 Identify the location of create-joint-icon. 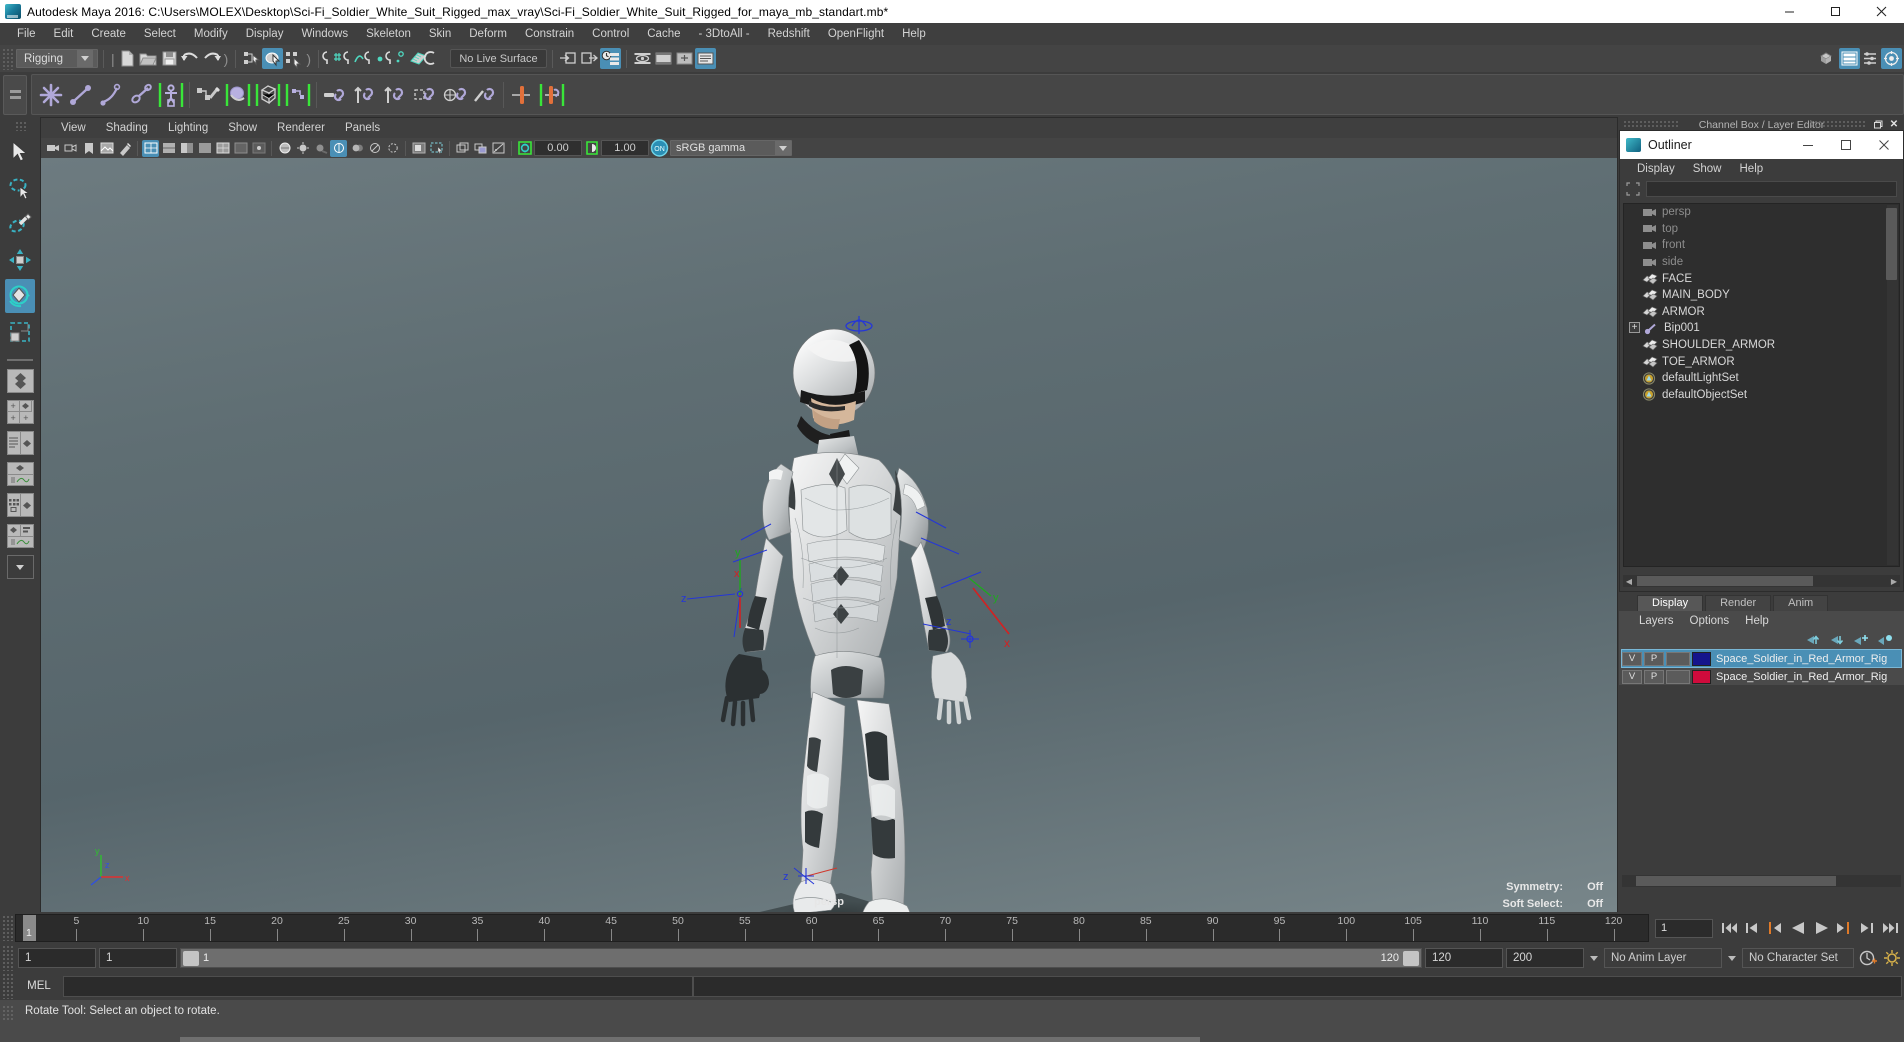
(51, 94).